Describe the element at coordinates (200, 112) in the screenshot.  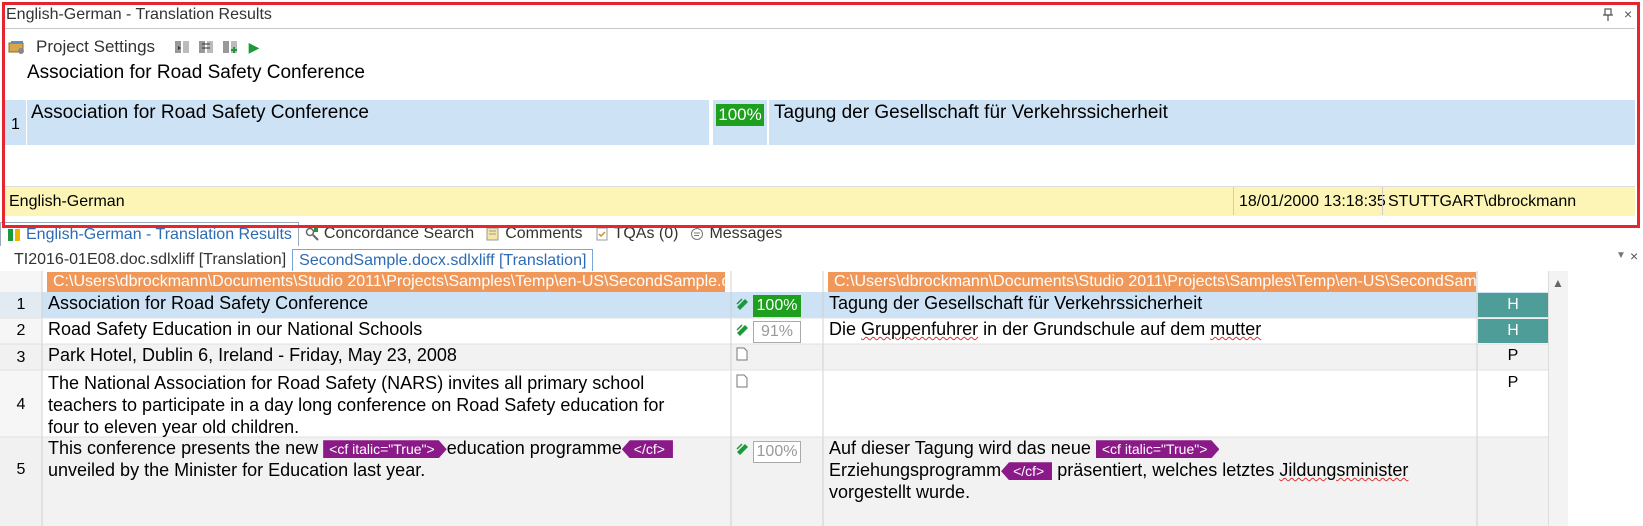
I see `result-source-text: Association for Road Safety Conference` at that location.